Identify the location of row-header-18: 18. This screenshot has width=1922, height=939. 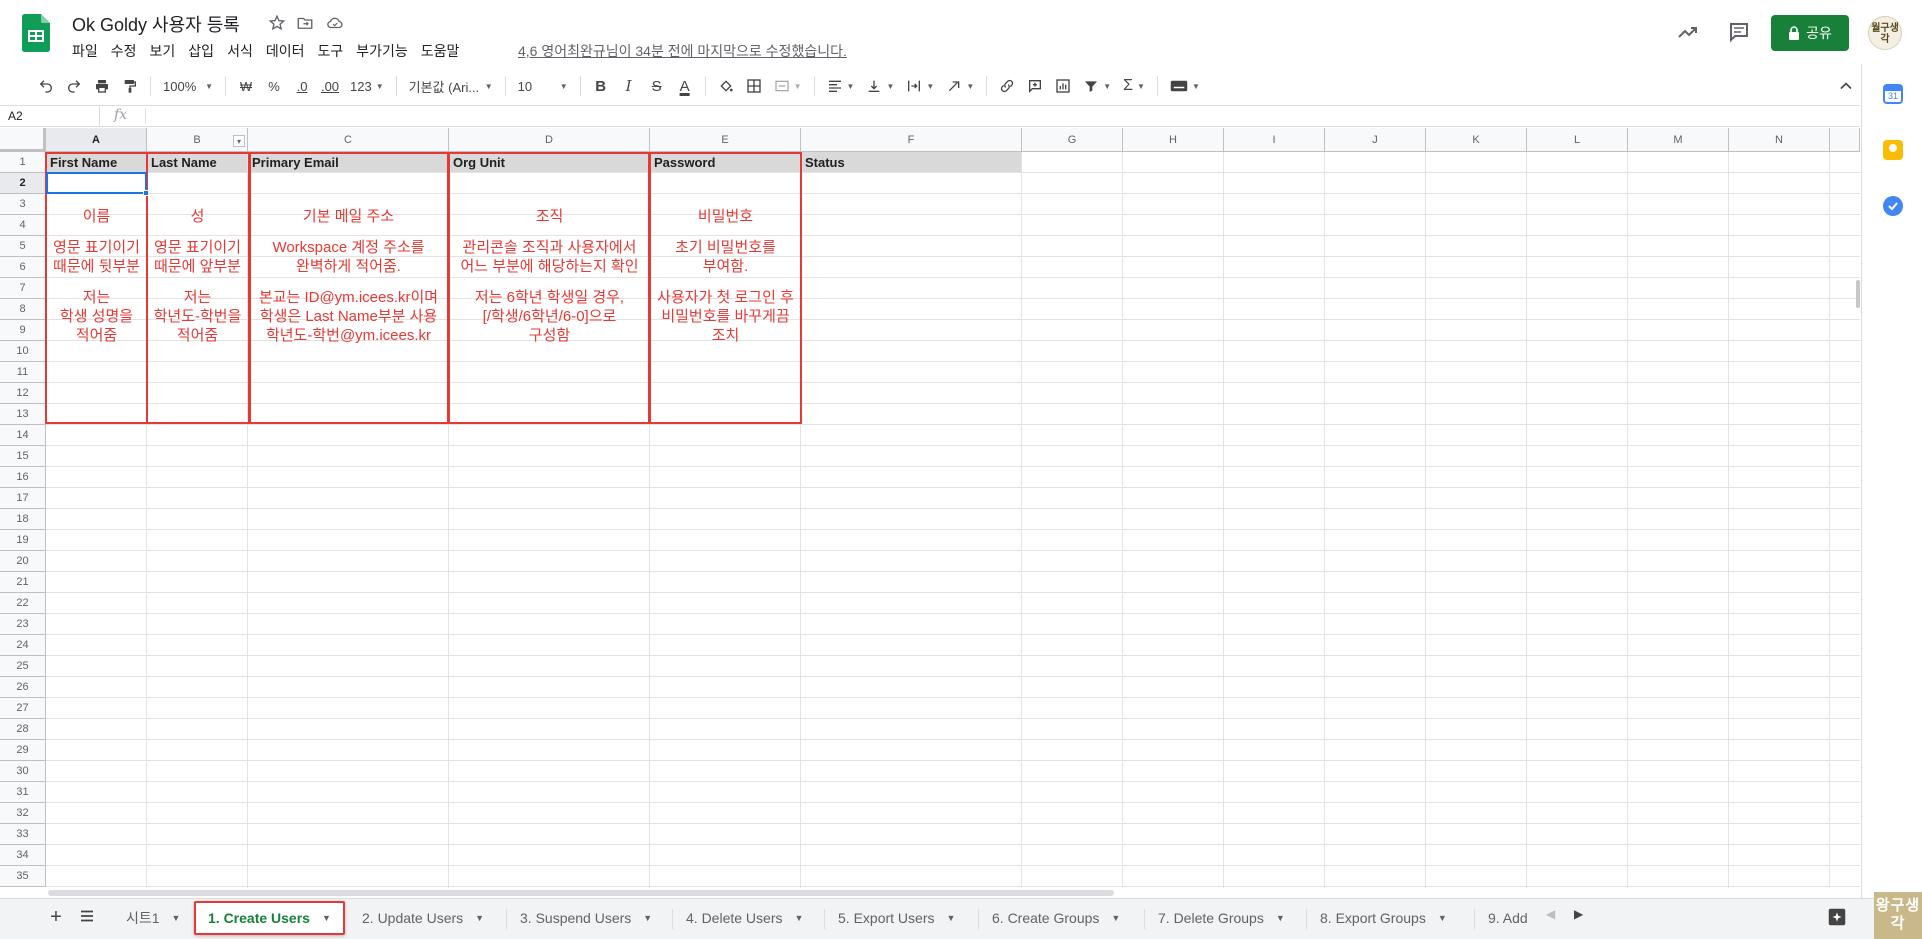
(23, 519).